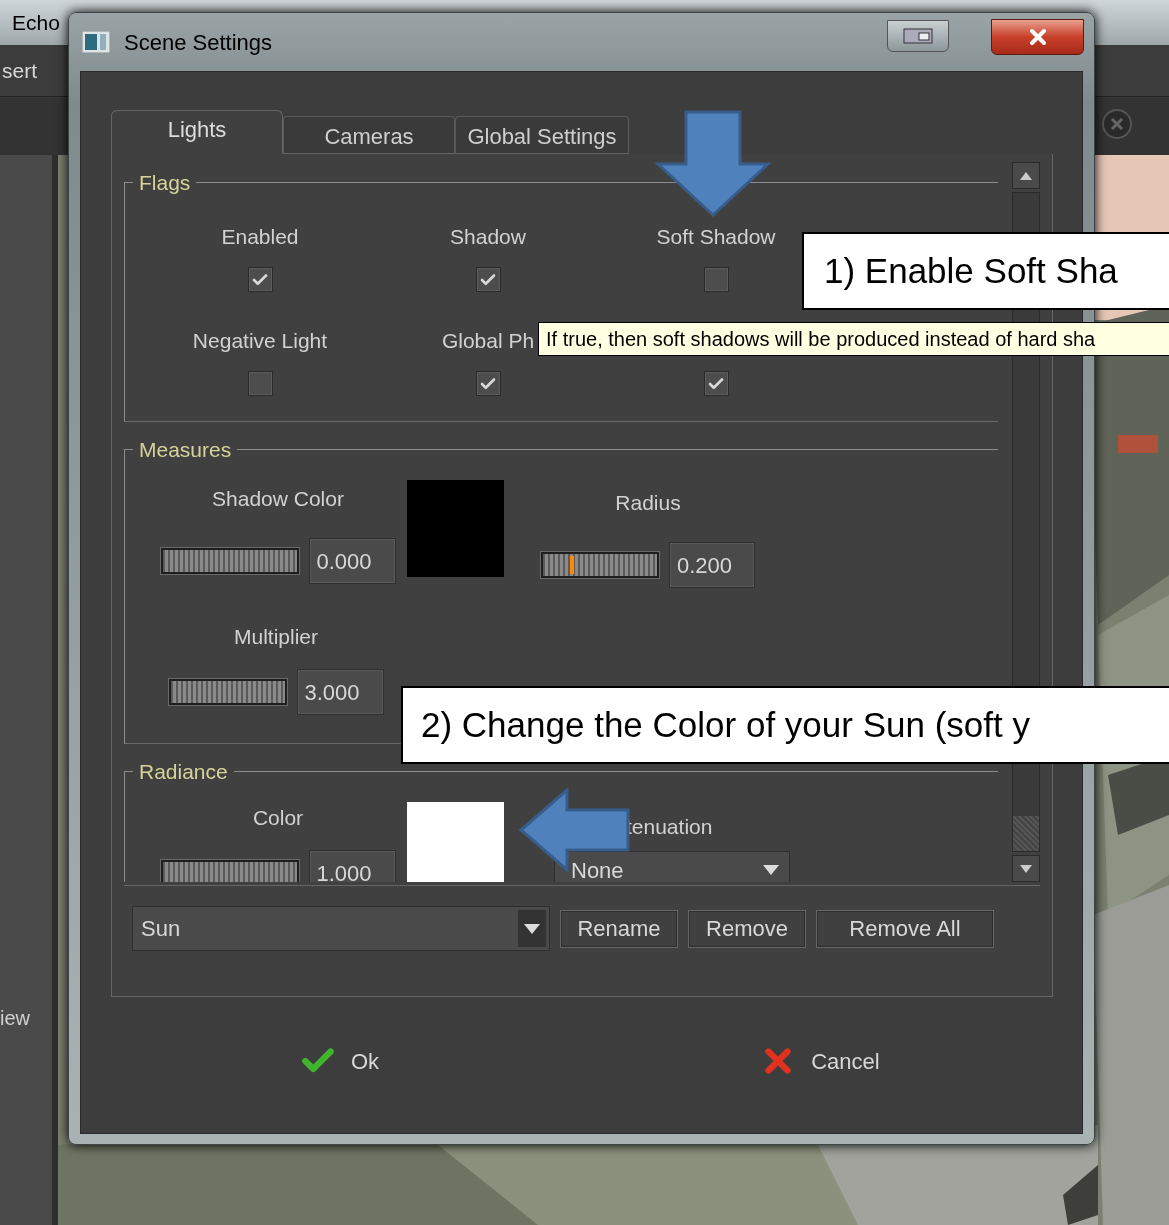 The height and width of the screenshot is (1225, 1169). What do you see at coordinates (488, 236) in the screenshot?
I see `flag-label: Shadow` at bounding box center [488, 236].